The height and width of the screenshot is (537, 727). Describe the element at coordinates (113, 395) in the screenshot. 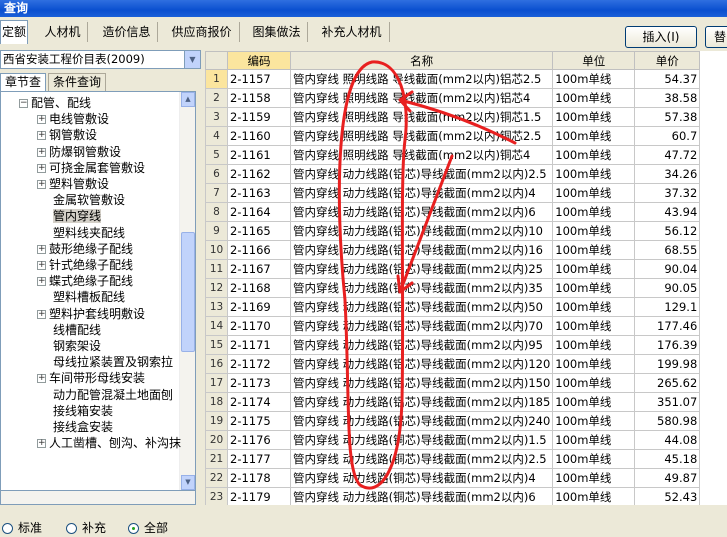

I see `tree-item: 动力配管混凝土地面刨` at that location.